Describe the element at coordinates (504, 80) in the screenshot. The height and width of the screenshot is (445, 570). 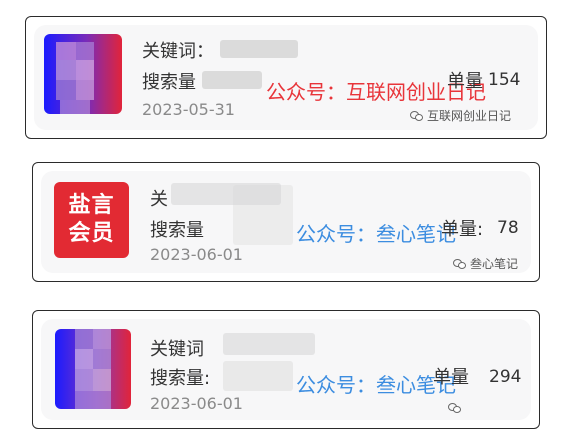
I see `order-count-value: 154` at that location.